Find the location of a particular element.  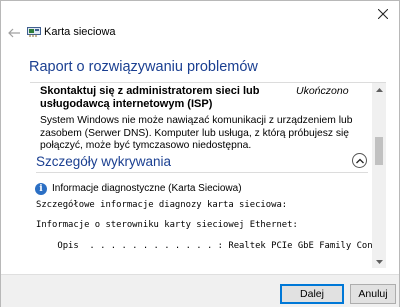

info-icon: i is located at coordinates (41, 189).